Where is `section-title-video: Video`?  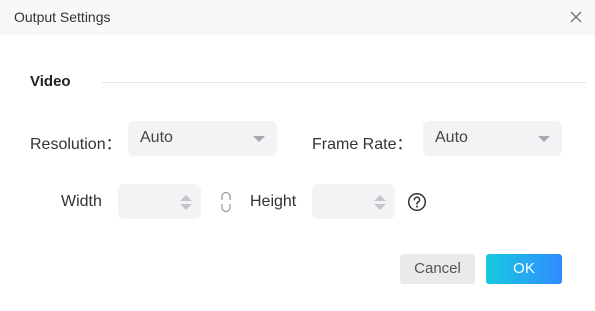 section-title-video: Video is located at coordinates (50, 81).